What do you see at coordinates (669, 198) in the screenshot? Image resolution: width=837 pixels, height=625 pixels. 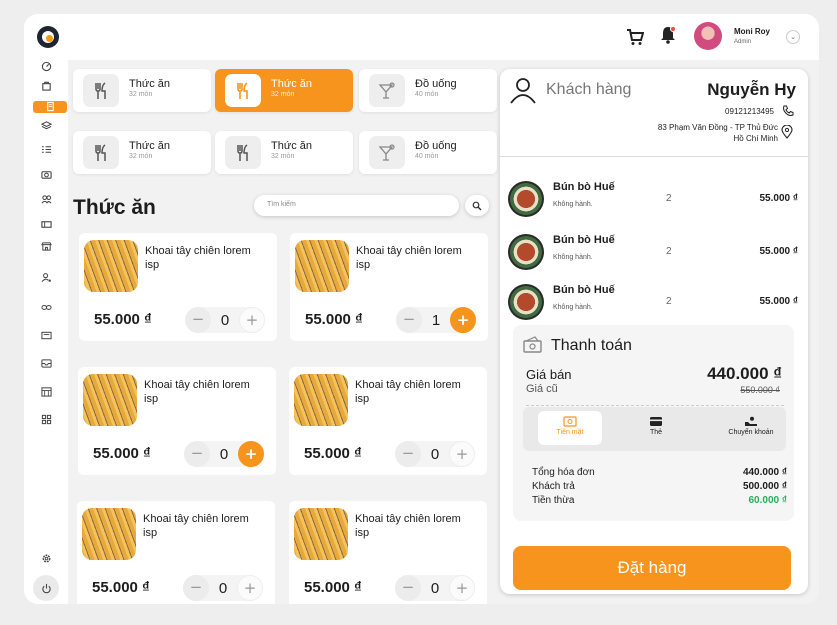 I see `order-item-qty: 2` at bounding box center [669, 198].